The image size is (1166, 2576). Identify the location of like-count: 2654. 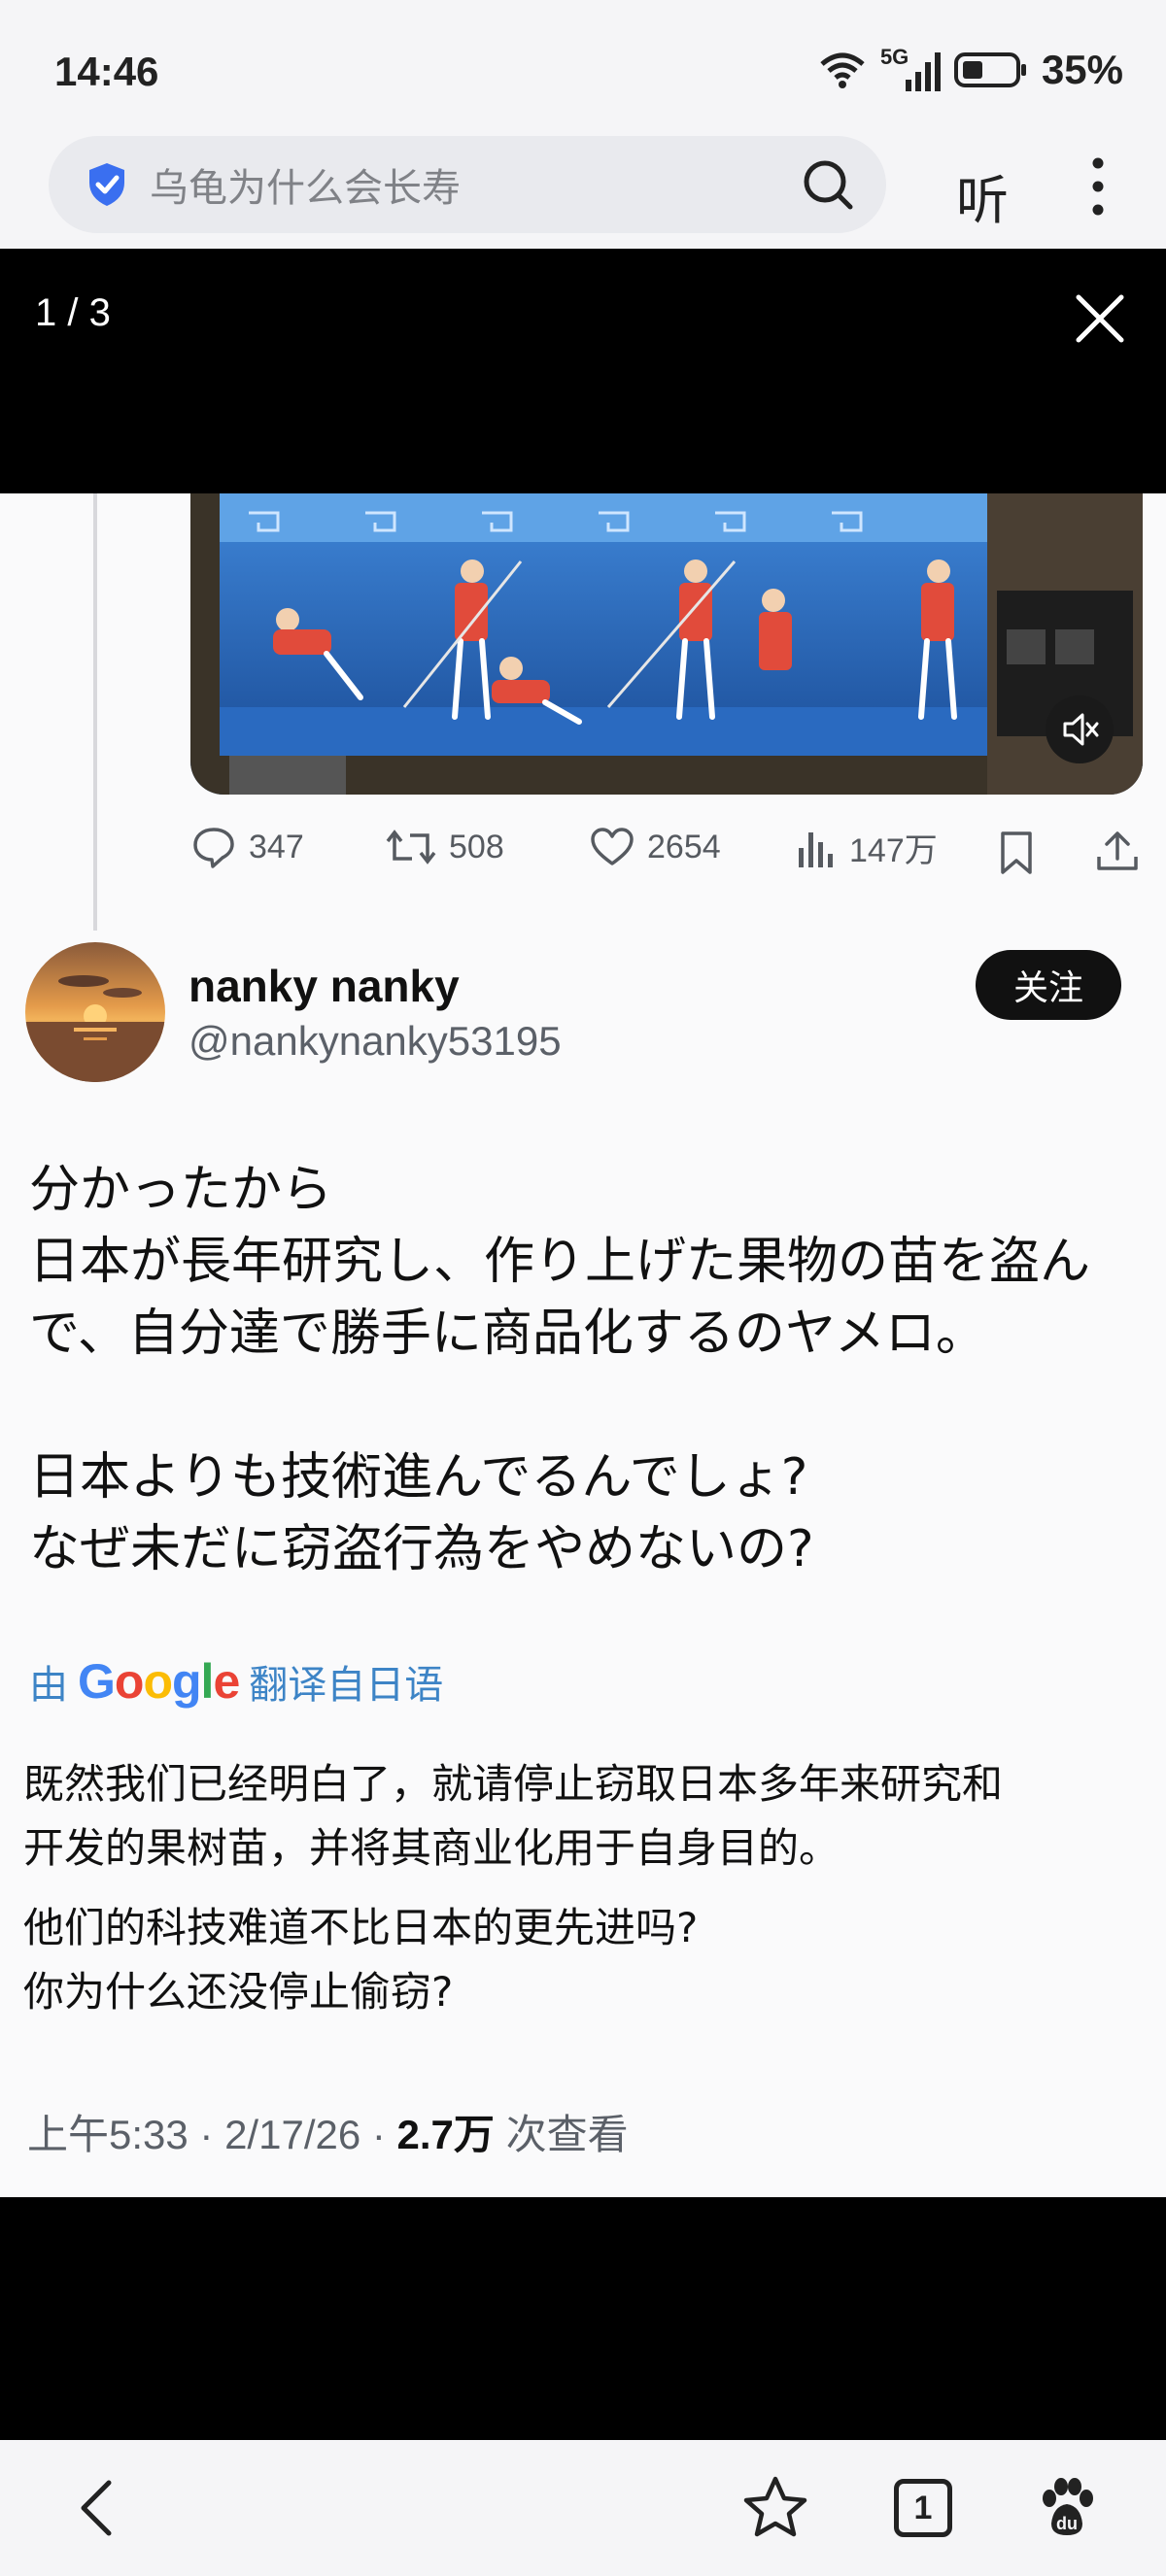
(684, 846).